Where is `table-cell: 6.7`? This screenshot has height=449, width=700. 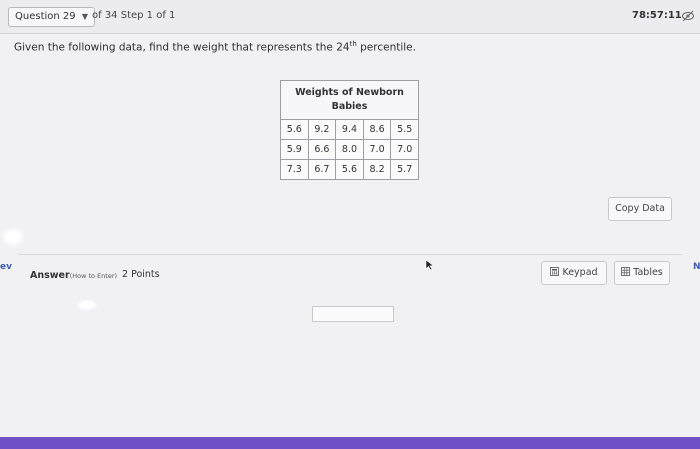 table-cell: 6.7 is located at coordinates (322, 169).